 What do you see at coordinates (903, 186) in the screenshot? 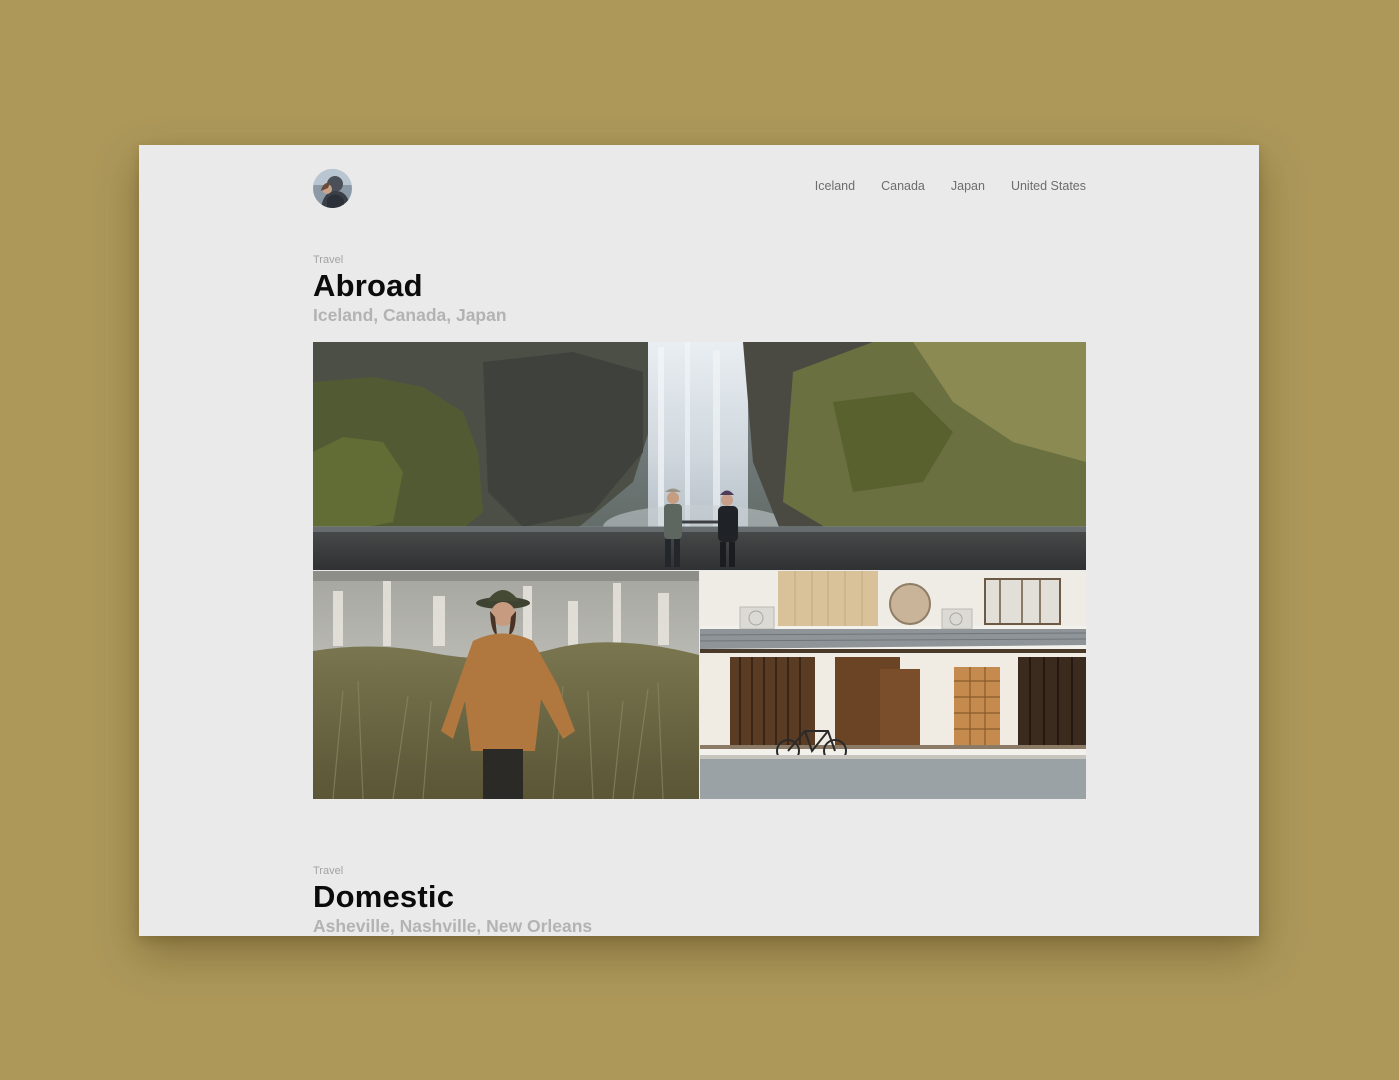
I see `nav-link-canada: Canada` at bounding box center [903, 186].